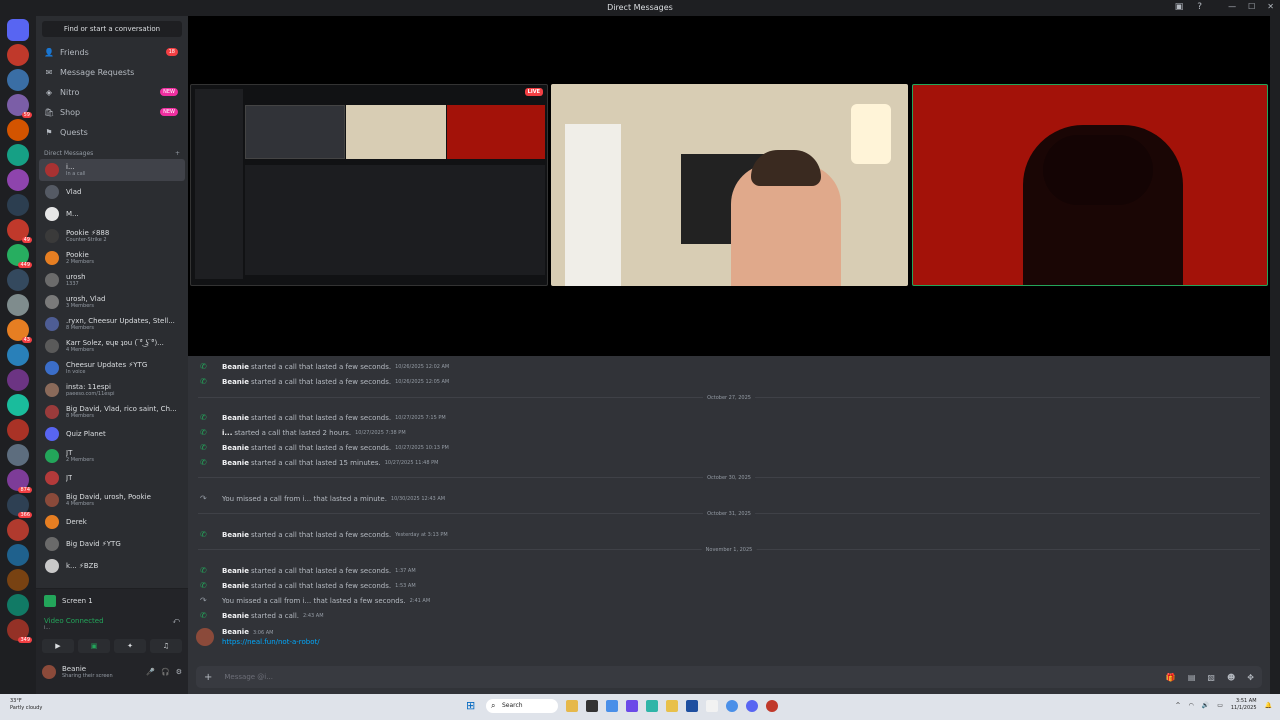 The width and height of the screenshot is (1280, 720). I want to click on server-icon: 349, so click(19, 631).